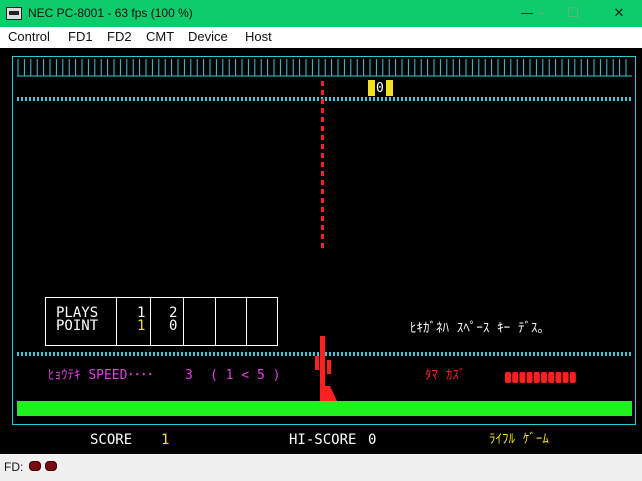 This screenshot has height=481, width=642. I want to click on menu-fd1: FD1, so click(80, 36).